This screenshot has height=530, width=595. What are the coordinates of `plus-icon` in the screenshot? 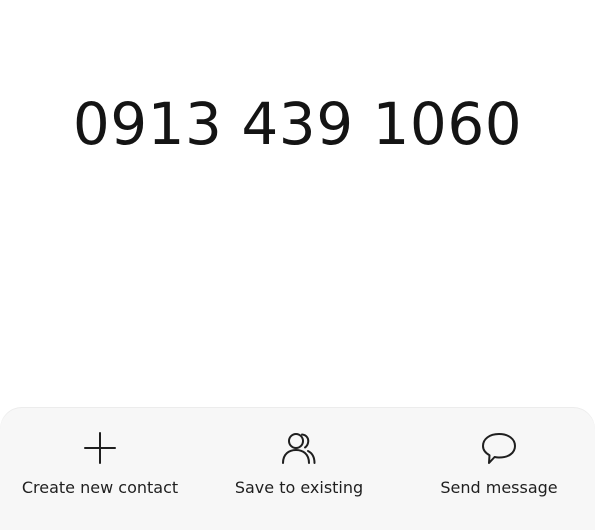 It's located at (100, 448).